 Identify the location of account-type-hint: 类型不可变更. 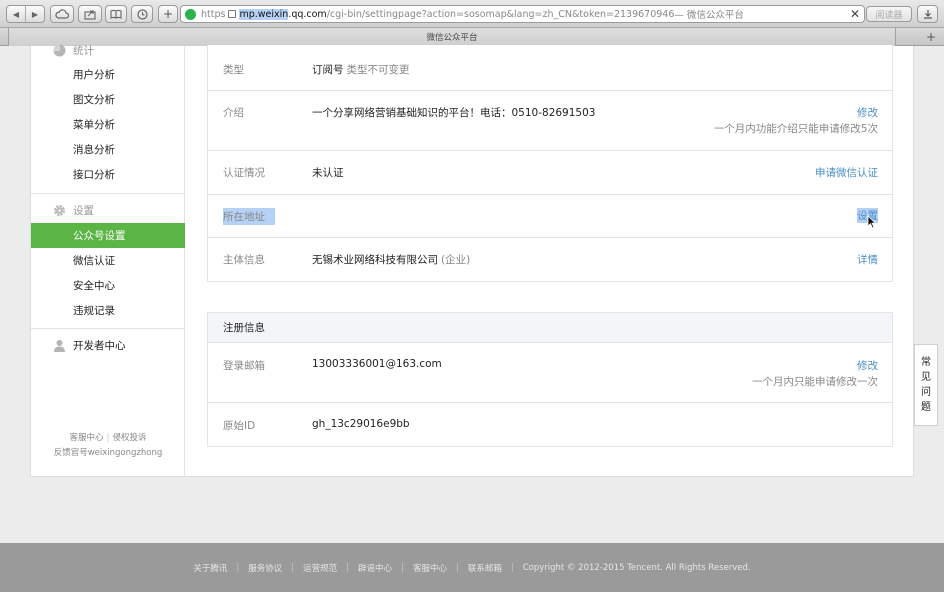
(378, 70).